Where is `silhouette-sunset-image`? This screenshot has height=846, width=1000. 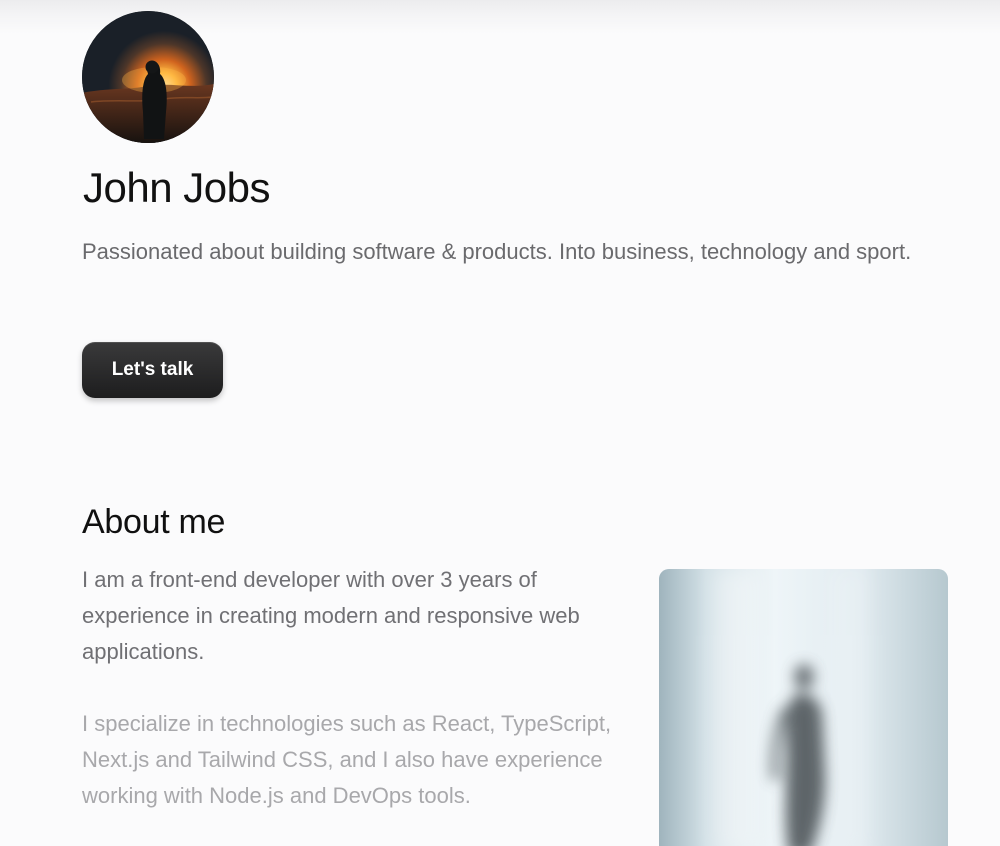 silhouette-sunset-image is located at coordinates (148, 77).